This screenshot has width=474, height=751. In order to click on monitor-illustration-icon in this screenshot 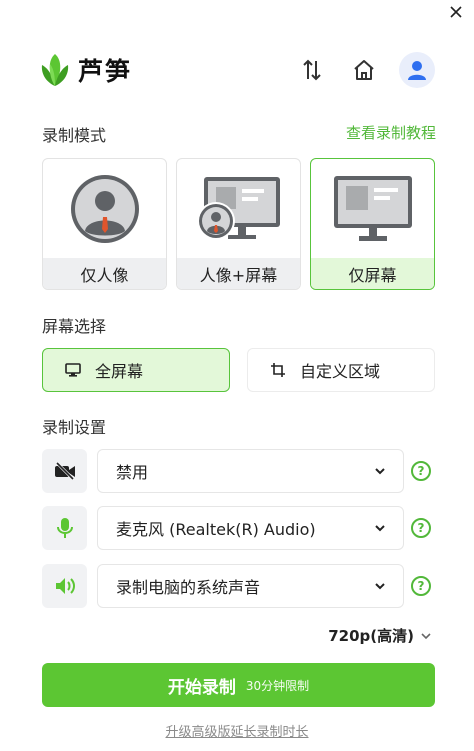, I will do `click(372, 208)`.